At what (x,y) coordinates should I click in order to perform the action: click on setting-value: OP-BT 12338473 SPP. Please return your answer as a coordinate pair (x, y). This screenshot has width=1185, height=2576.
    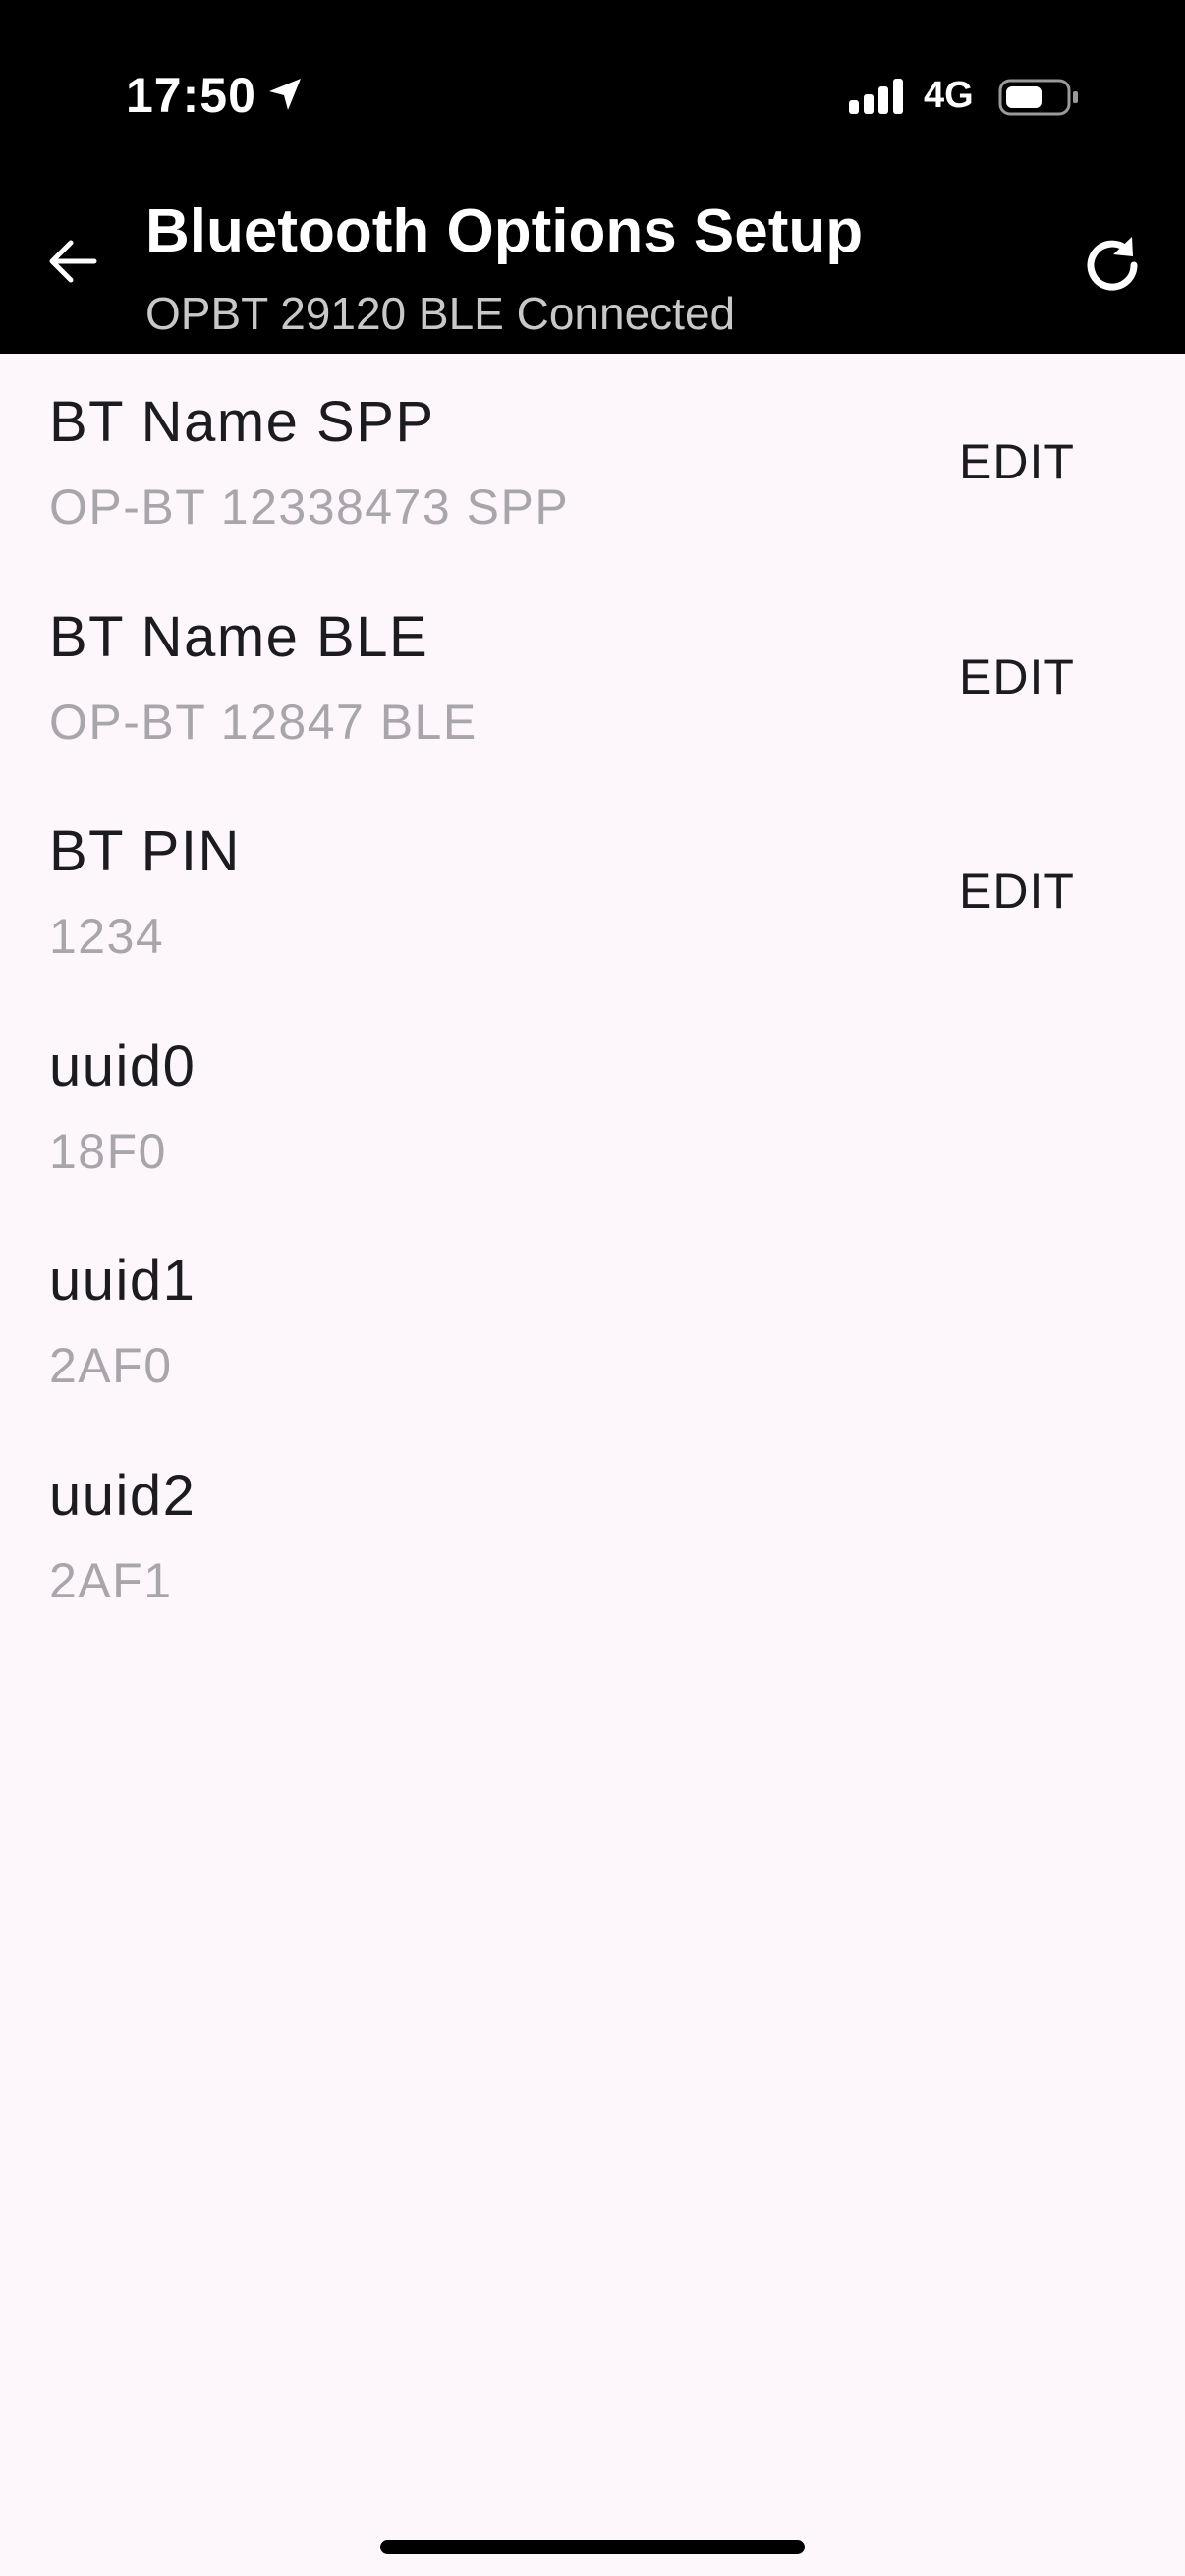
    Looking at the image, I should click on (310, 506).